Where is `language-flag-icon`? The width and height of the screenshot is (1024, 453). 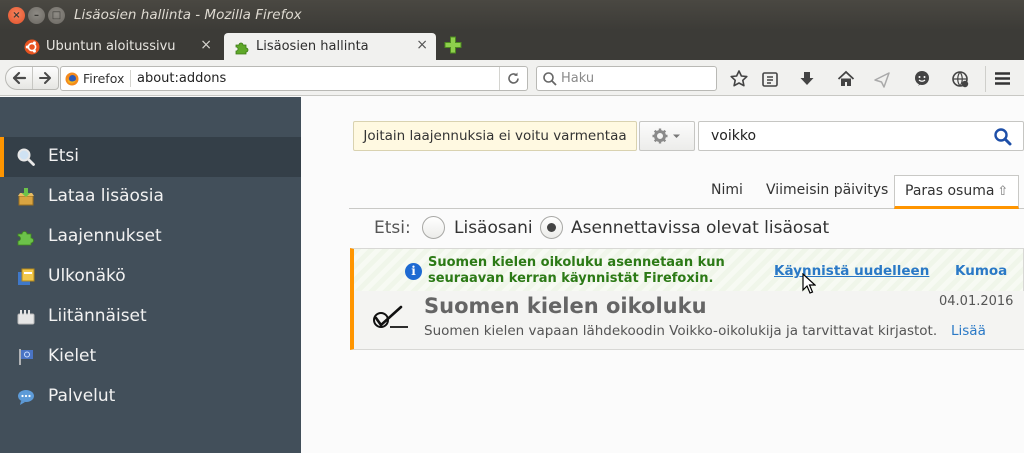 language-flag-icon is located at coordinates (26, 357).